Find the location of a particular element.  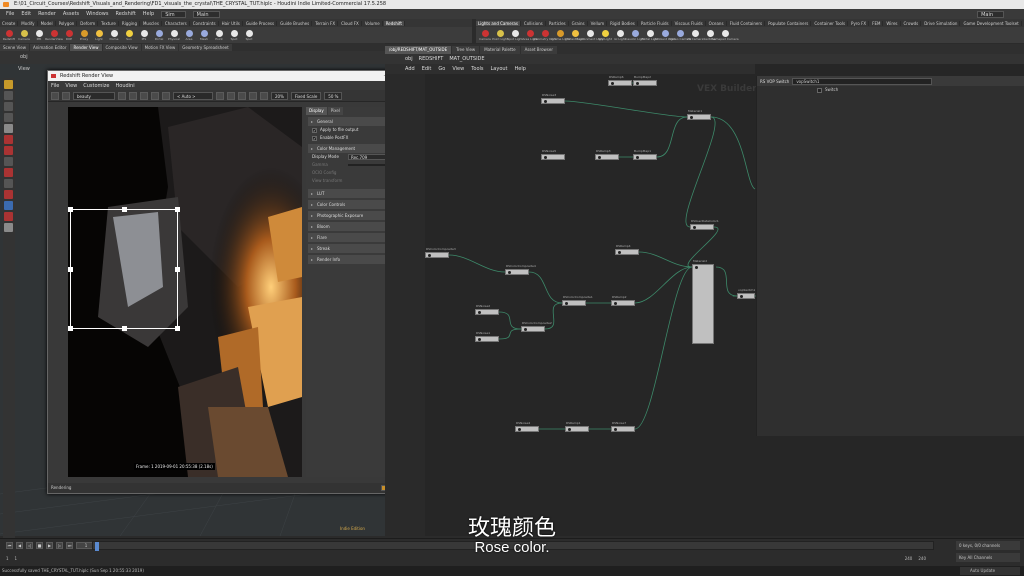

rv-menu-houdini: Houdini is located at coordinates (125, 86).